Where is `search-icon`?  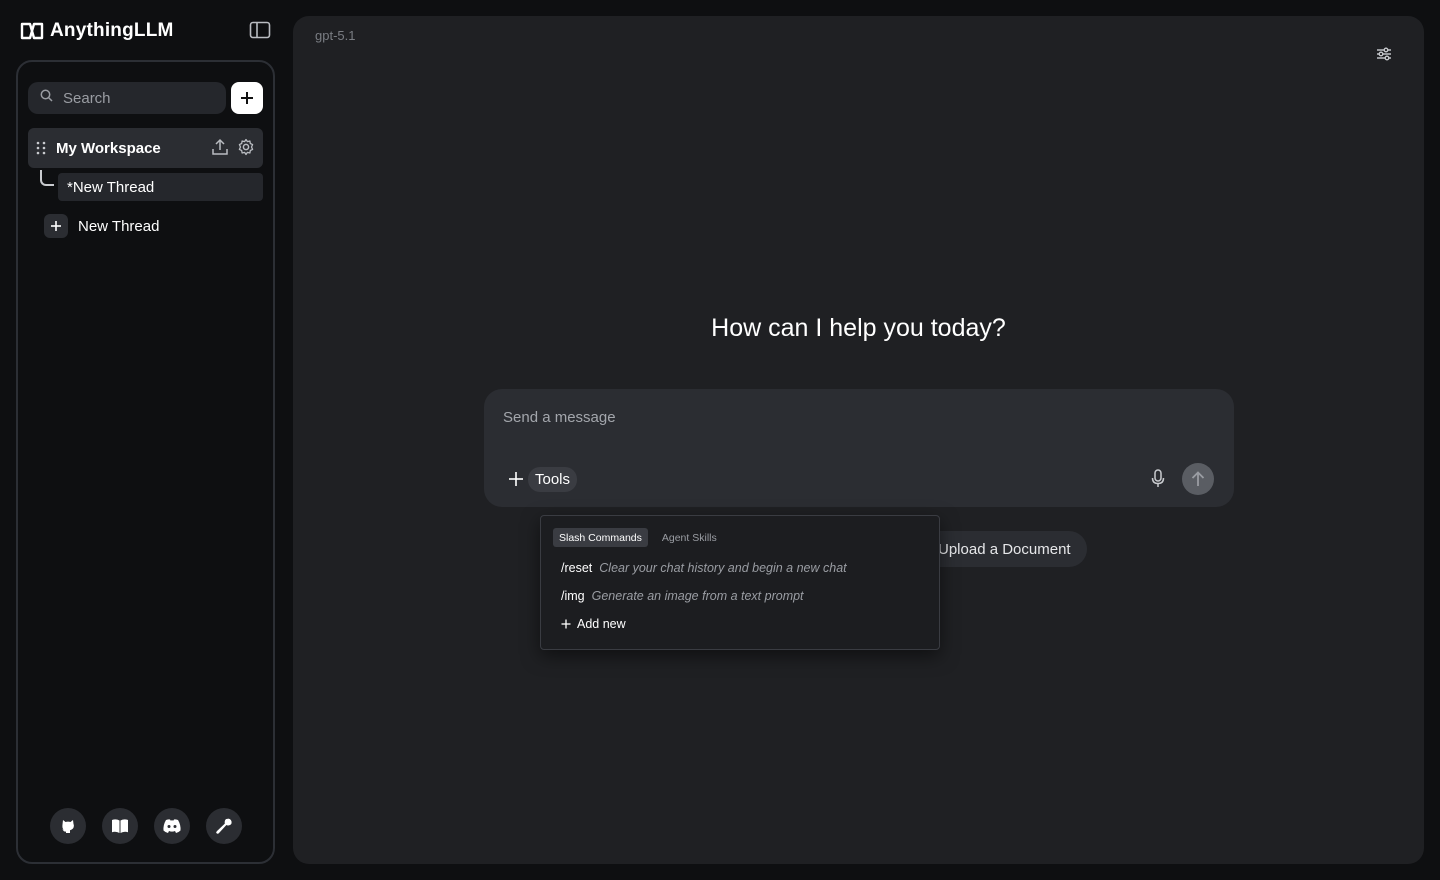 search-icon is located at coordinates (46, 98).